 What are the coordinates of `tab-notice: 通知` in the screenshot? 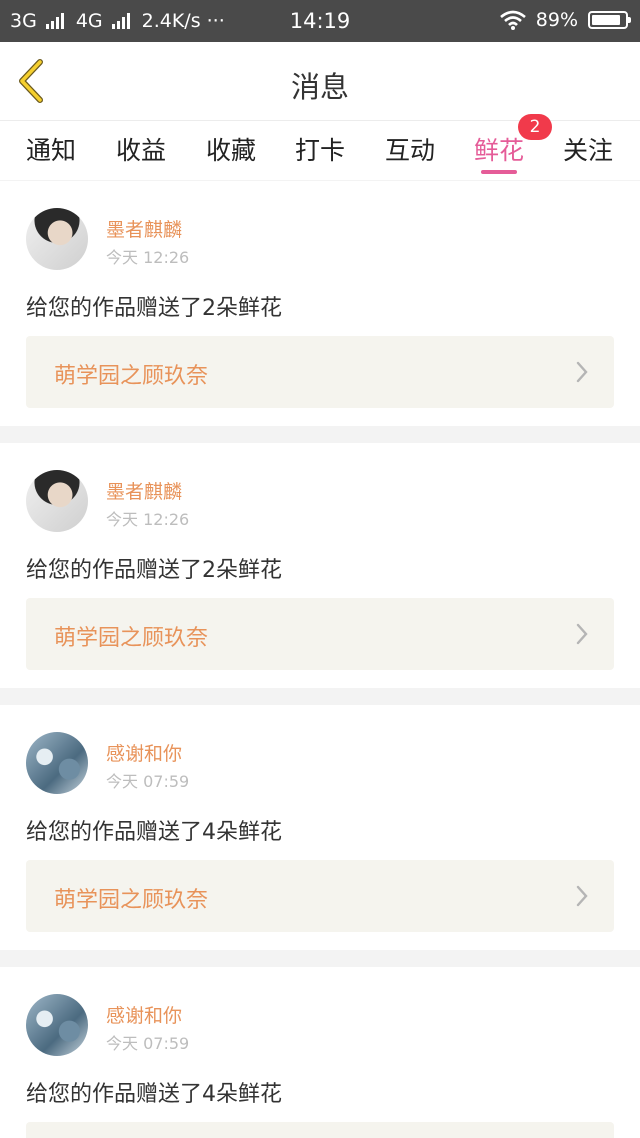 It's located at (51, 149).